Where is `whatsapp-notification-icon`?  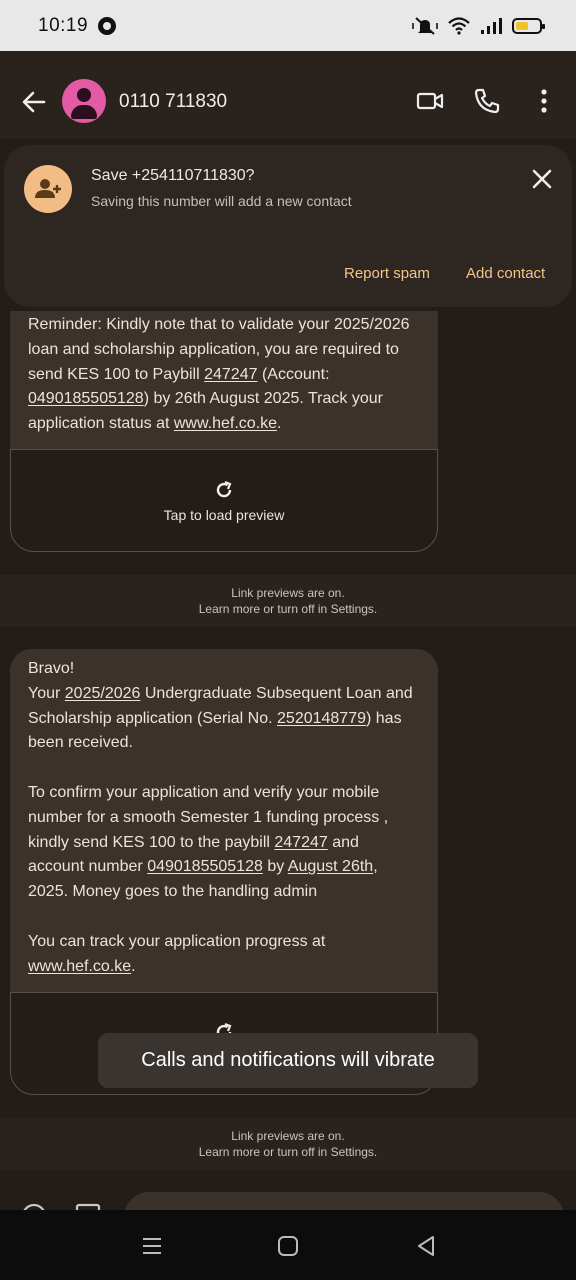
whatsapp-notification-icon is located at coordinates (107, 25).